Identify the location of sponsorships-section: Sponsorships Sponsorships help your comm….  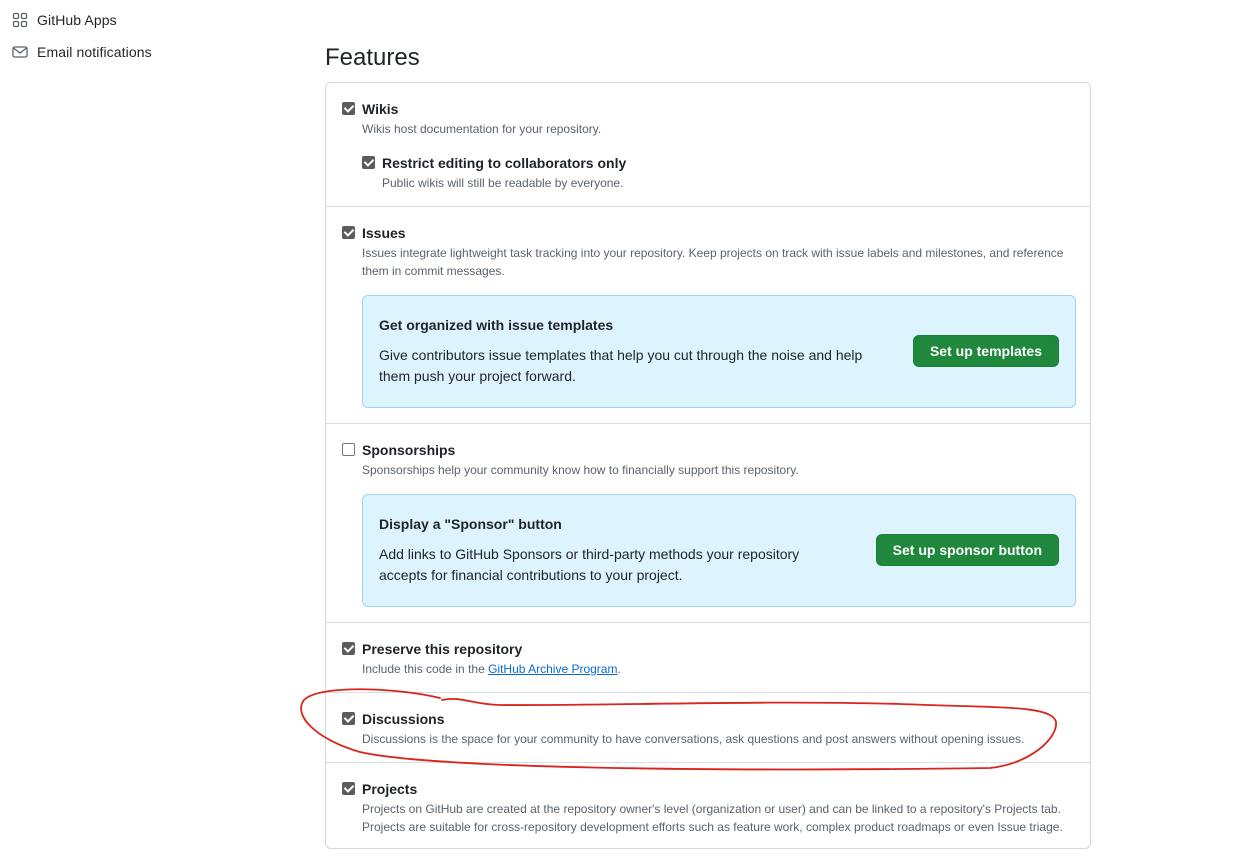
(708, 522).